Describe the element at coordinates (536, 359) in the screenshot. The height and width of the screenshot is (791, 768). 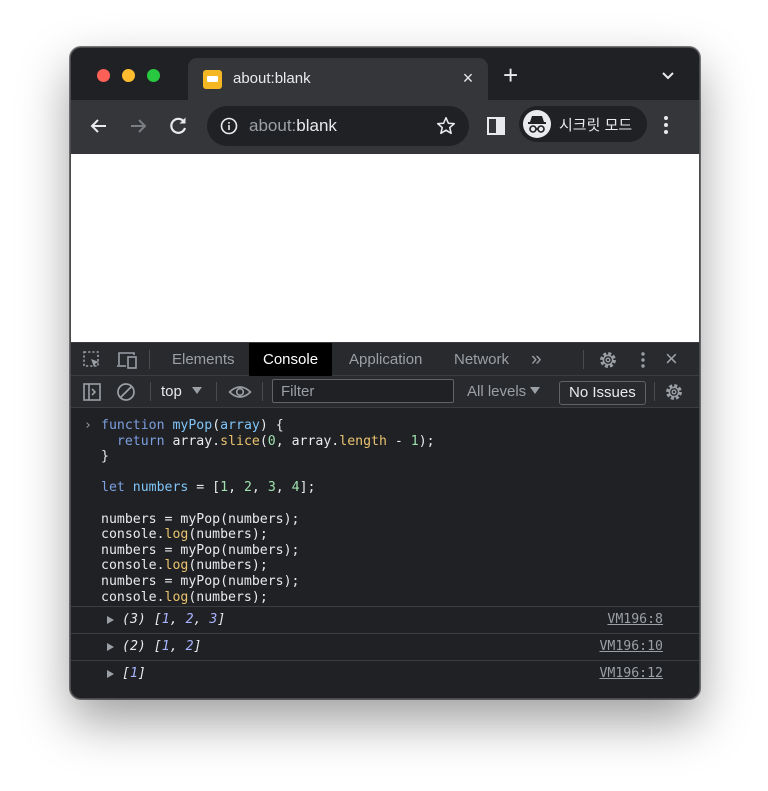
I see `more-tabs-icon: »` at that location.